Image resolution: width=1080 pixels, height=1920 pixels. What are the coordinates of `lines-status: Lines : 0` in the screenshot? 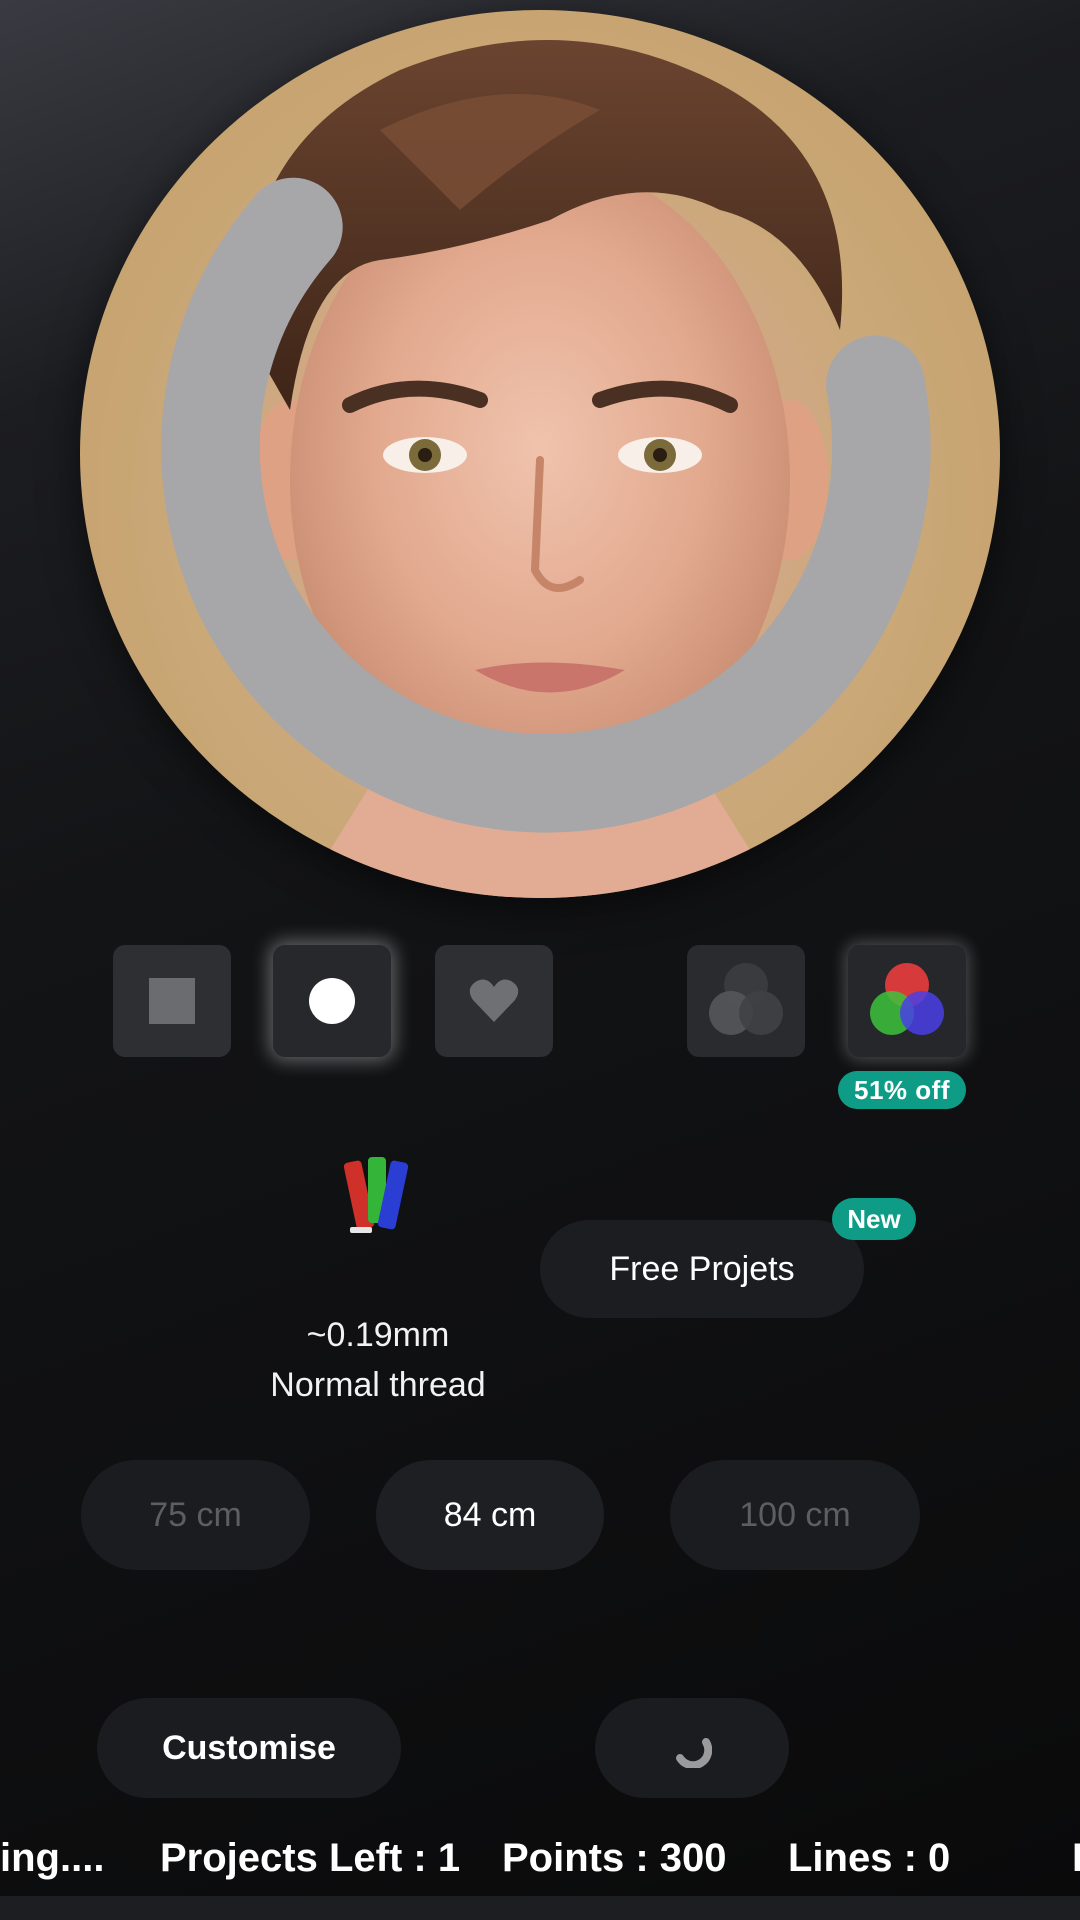 It's located at (869, 1858).